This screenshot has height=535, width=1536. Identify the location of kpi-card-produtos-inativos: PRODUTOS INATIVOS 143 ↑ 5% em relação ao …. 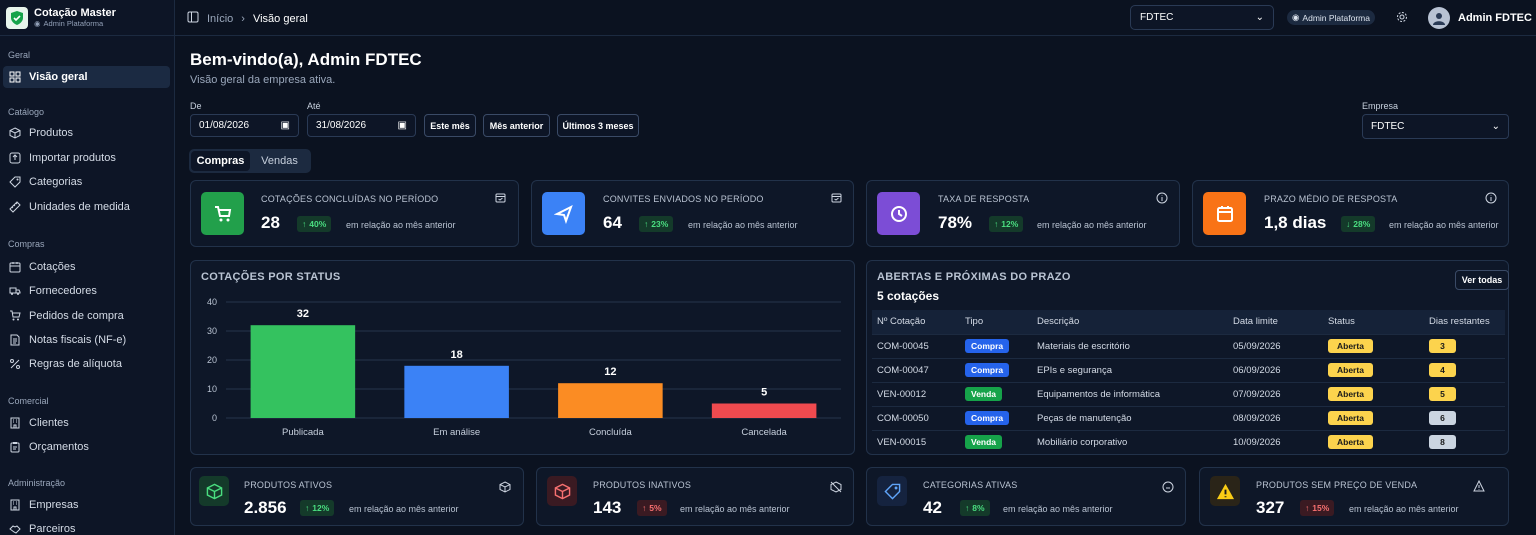
(695, 496).